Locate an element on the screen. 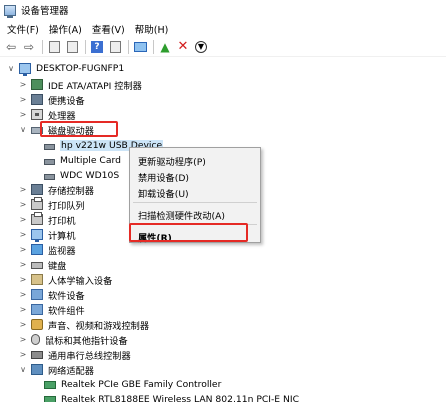 Image resolution: width=446 pixels, height=402 pixels. uninstall-icon: ✕ is located at coordinates (183, 47).